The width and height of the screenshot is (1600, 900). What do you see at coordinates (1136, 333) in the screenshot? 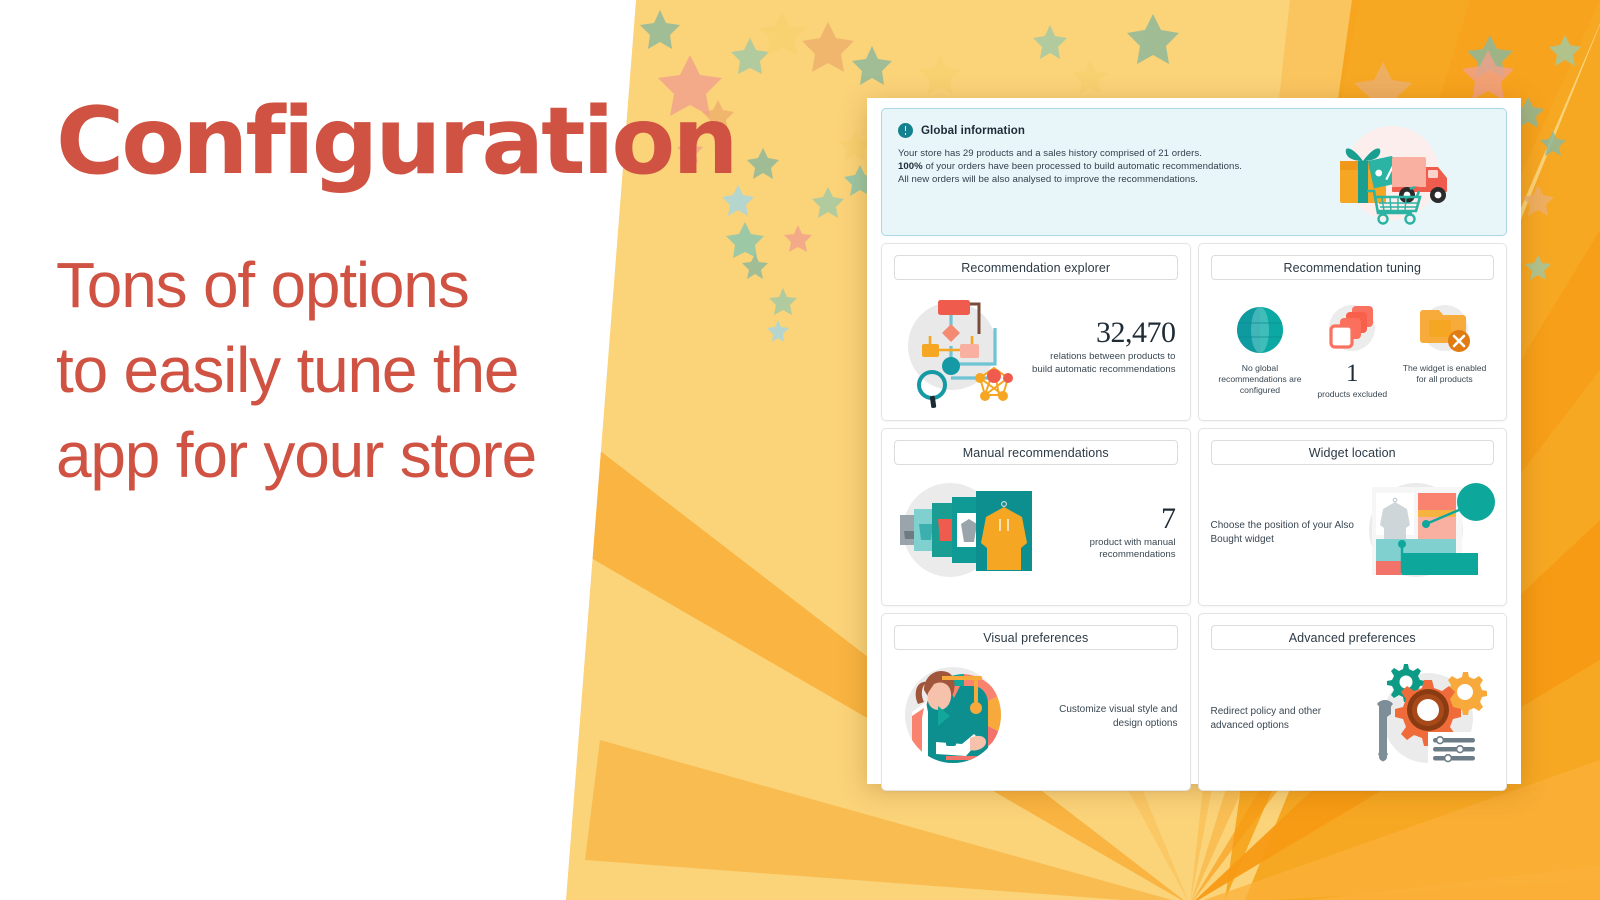
I see `stat-number-relations: 32,470` at bounding box center [1136, 333].